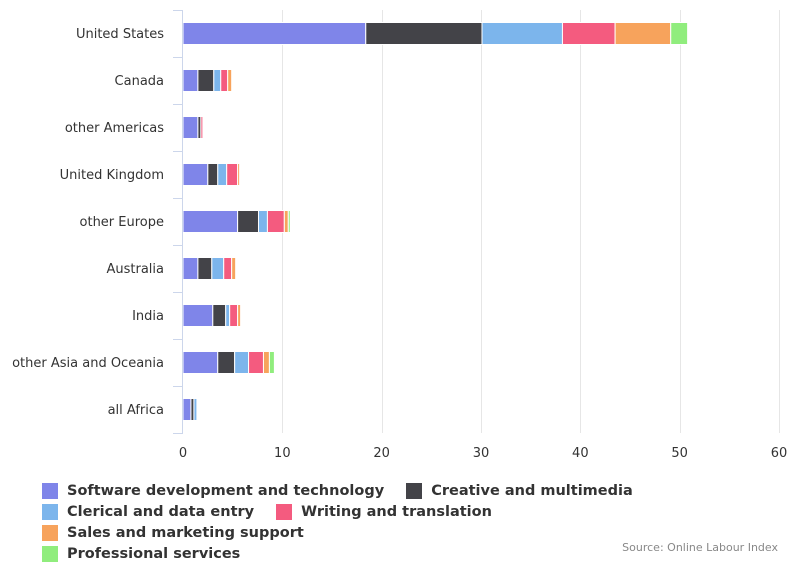 This screenshot has height=562, width=788. Describe the element at coordinates (178, 222) in the screenshot. I see `y-axis` at that location.